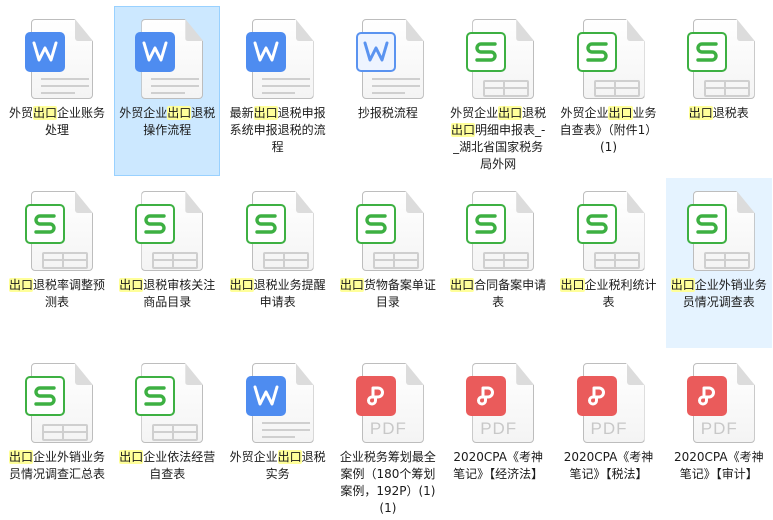 The image size is (773, 520). I want to click on file-item: 出口退税业务提醒申请表 出口退税业务提醒申请表, so click(278, 263).